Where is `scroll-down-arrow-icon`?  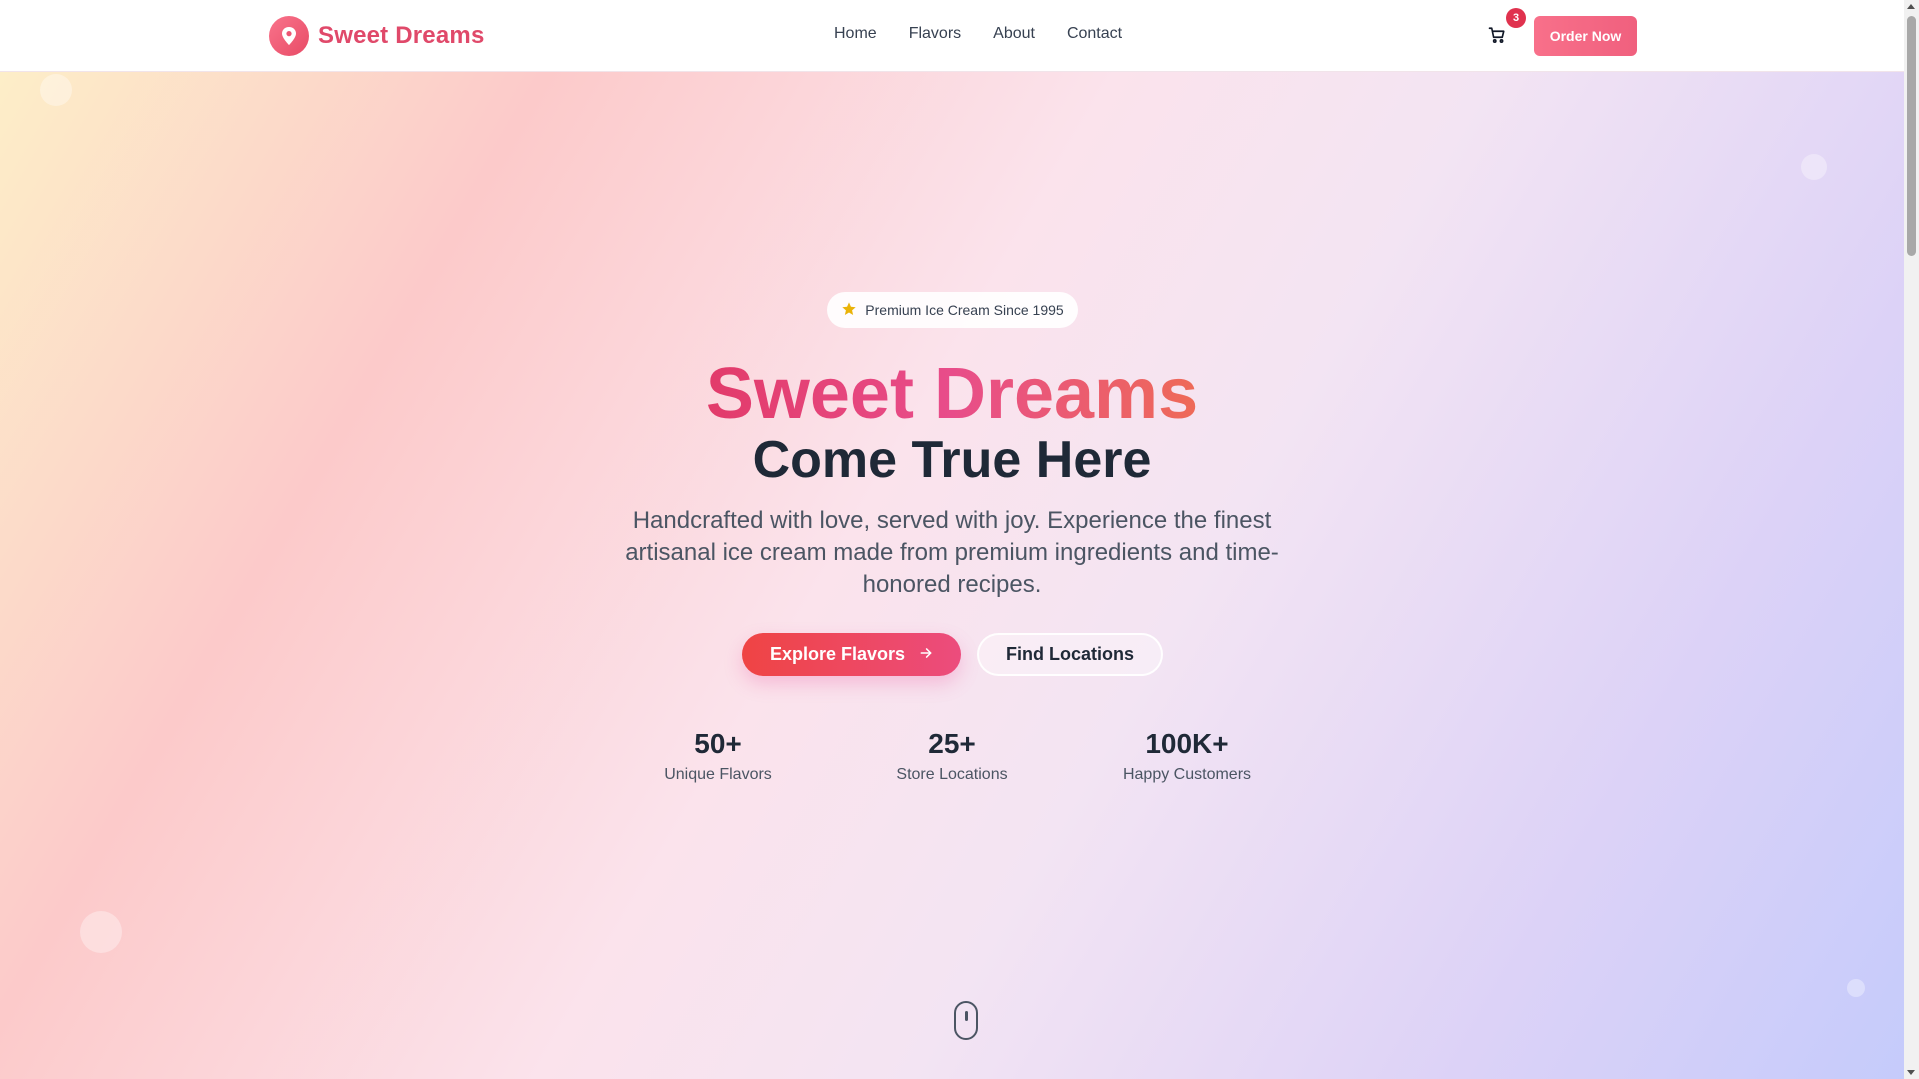 scroll-down-arrow-icon is located at coordinates (1911, 1072).